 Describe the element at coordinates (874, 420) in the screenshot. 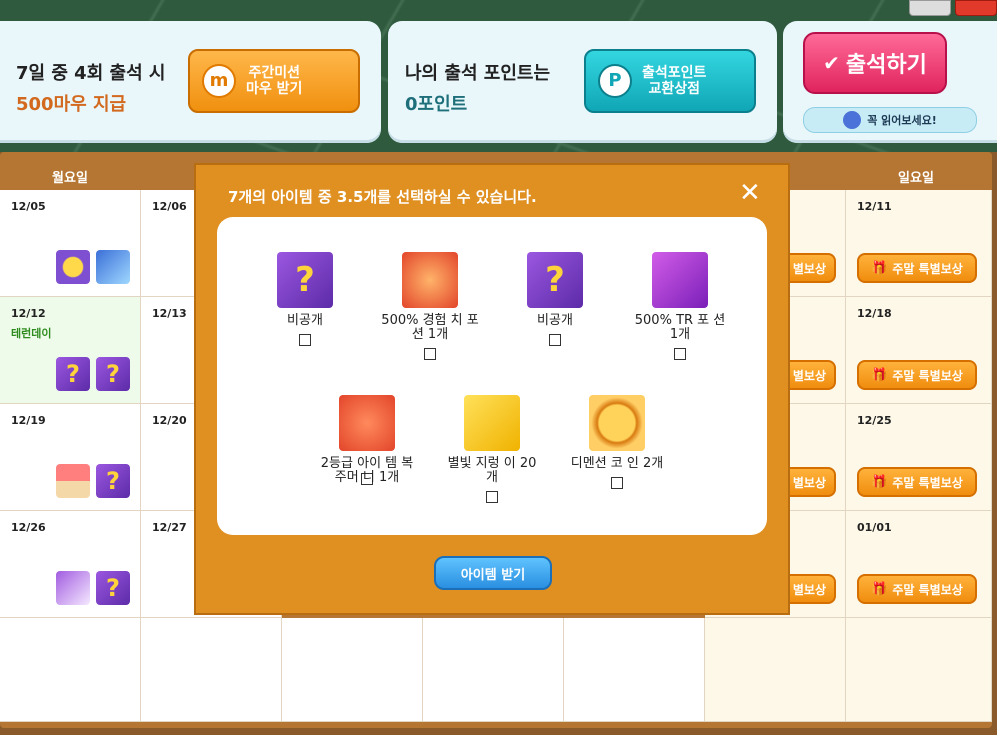

I see `date-label: 12/25` at that location.